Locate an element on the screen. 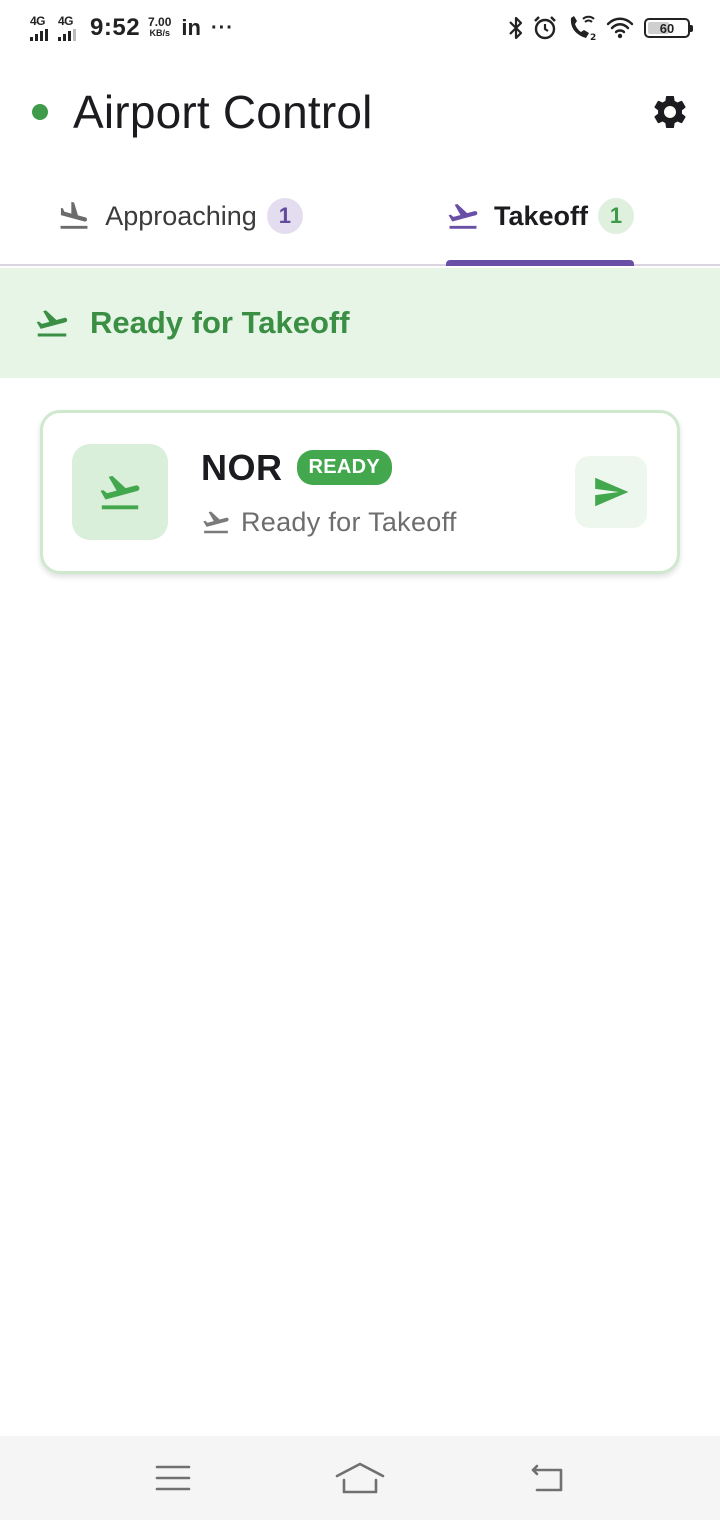  flight-land-icon is located at coordinates (74, 215).